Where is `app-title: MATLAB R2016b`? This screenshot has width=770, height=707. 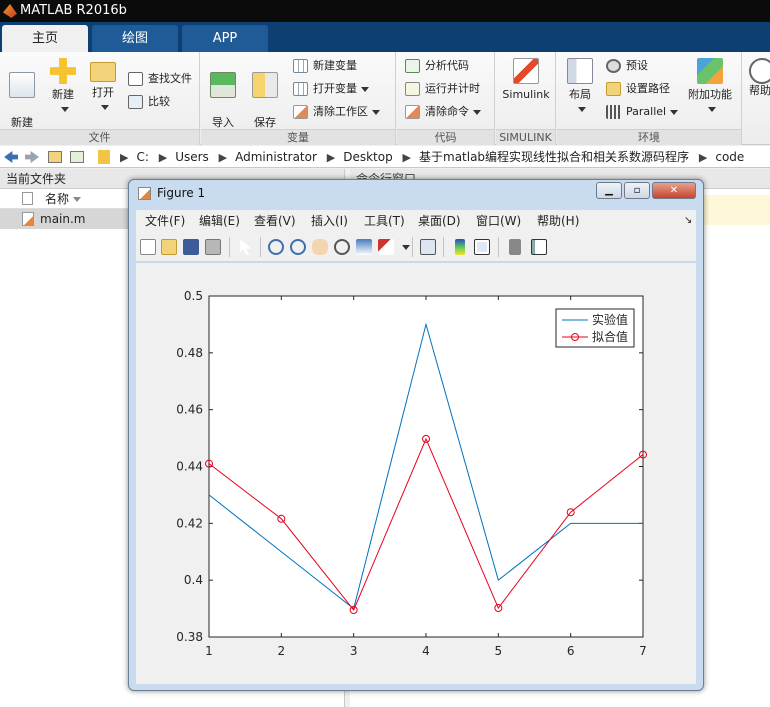
app-title: MATLAB R2016b is located at coordinates (73, 10).